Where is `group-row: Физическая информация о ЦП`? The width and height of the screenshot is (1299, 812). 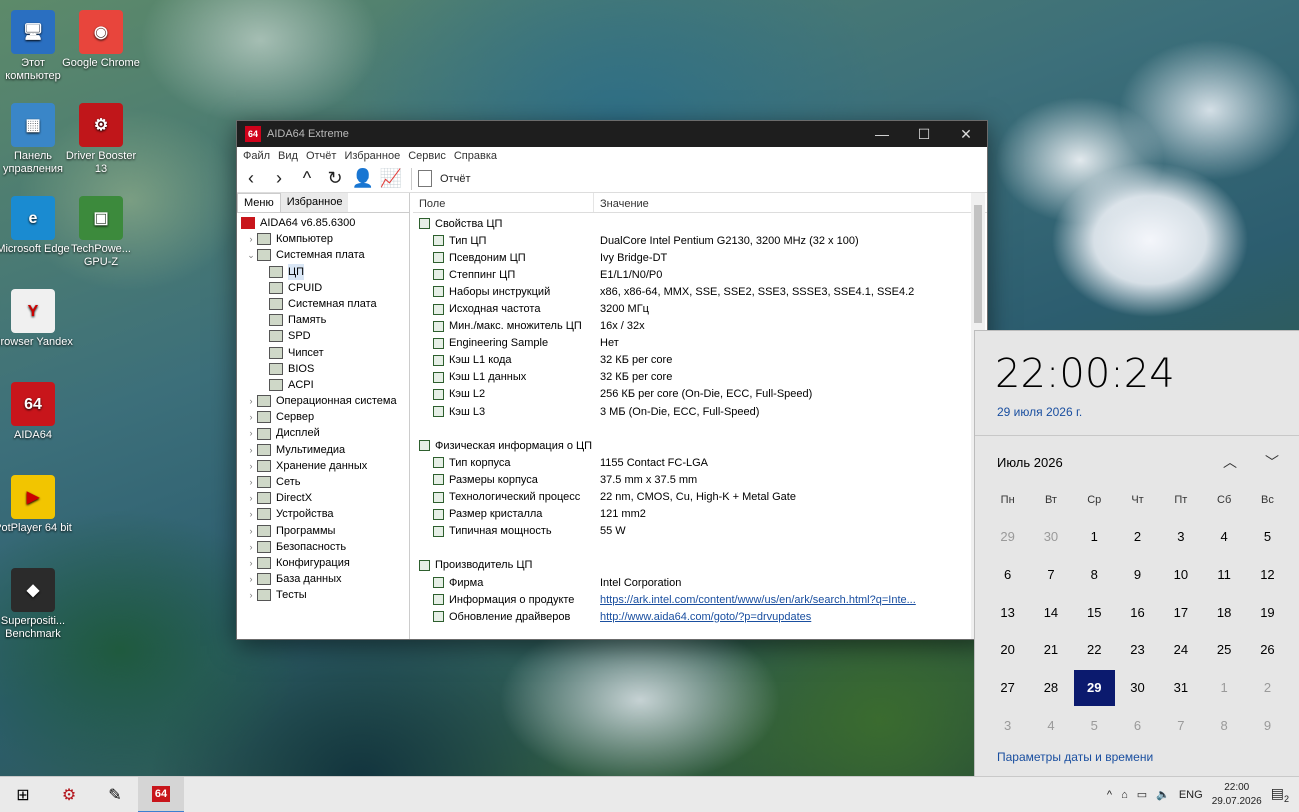
group-row: Физическая информация о ЦП is located at coordinates (700, 445).